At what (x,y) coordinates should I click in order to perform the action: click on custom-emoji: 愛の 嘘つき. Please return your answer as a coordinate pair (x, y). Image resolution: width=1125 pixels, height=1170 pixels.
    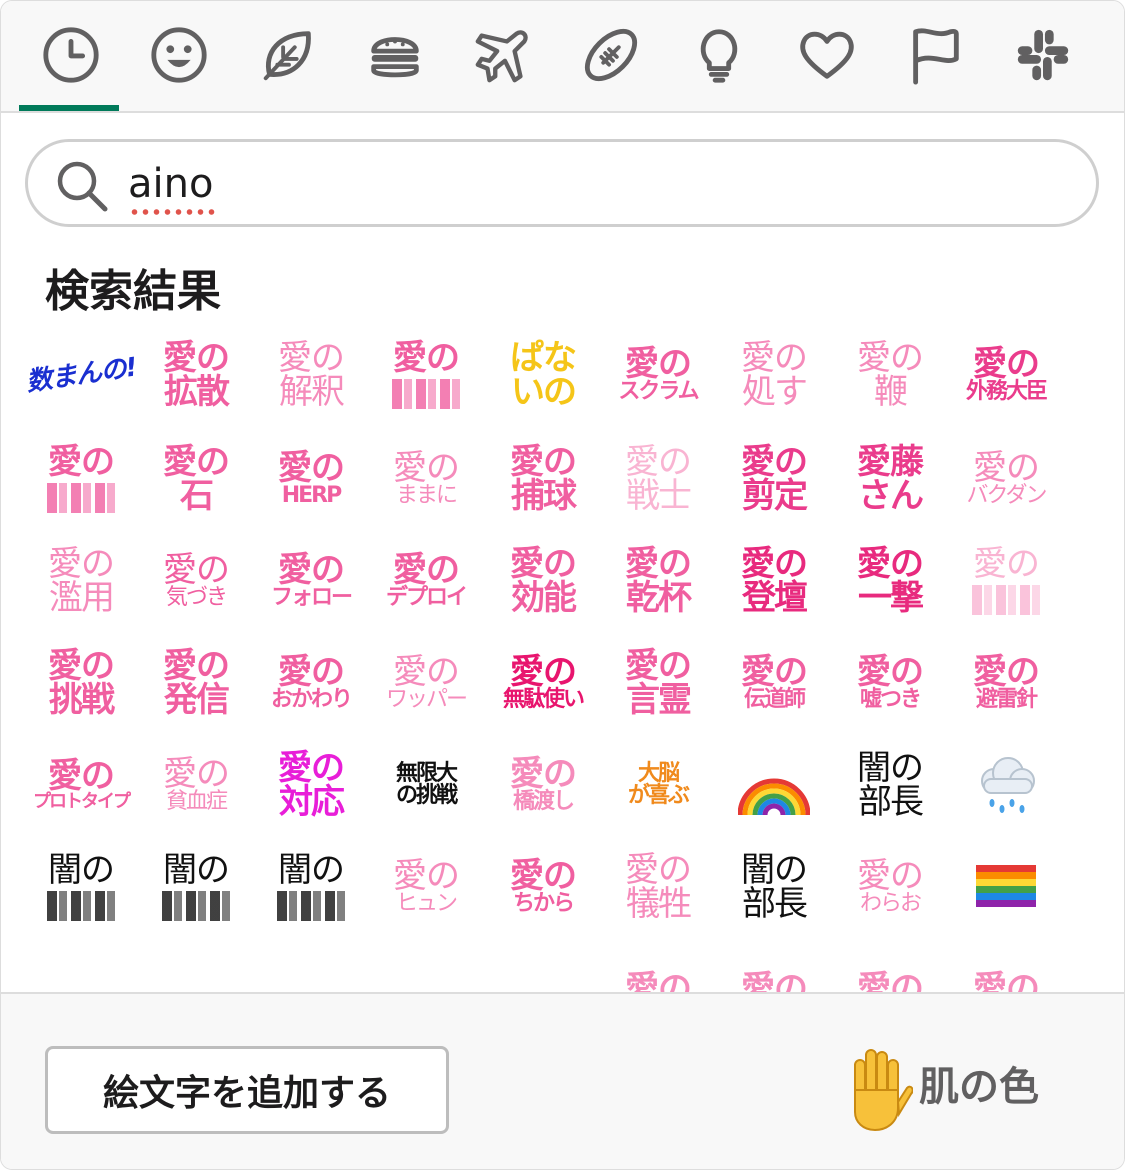
    Looking at the image, I should click on (890, 683).